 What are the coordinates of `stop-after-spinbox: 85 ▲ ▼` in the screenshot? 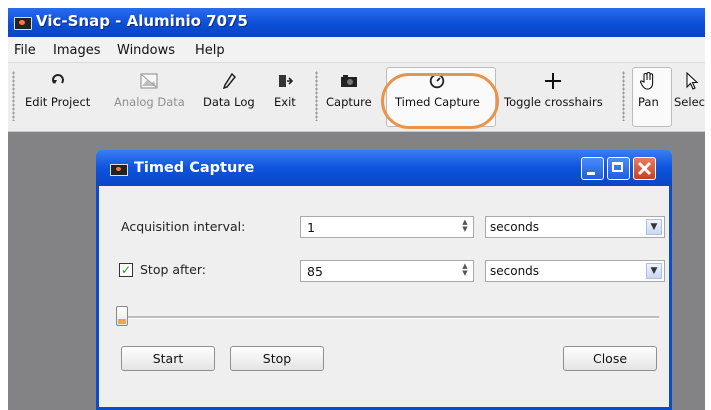 It's located at (387, 271).